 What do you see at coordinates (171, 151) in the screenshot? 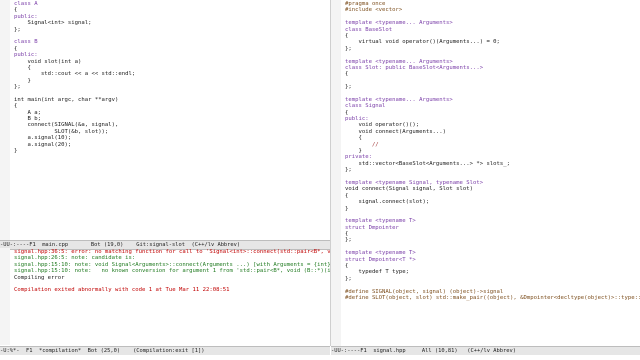
I see `main-cpp-line: }` at bounding box center [171, 151].